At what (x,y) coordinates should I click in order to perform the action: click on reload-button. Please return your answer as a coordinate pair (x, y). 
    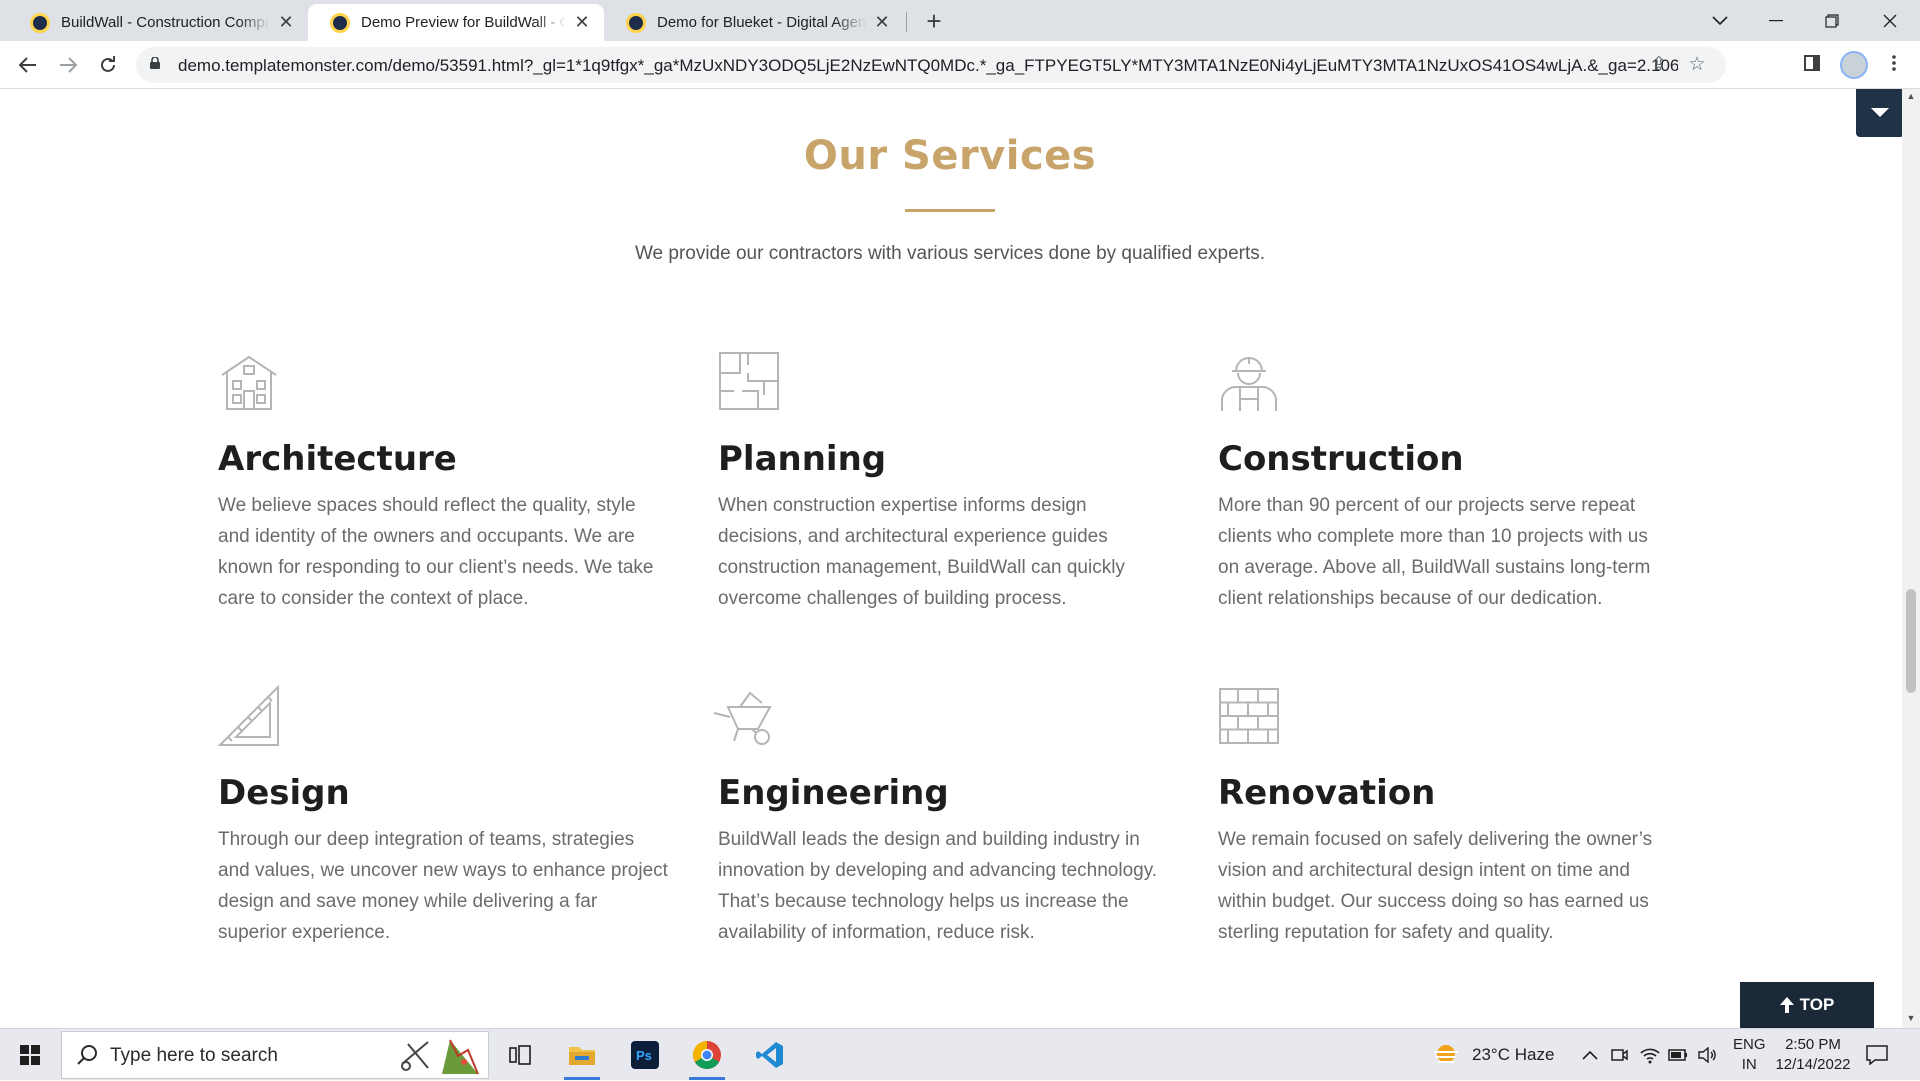
    Looking at the image, I should click on (108, 65).